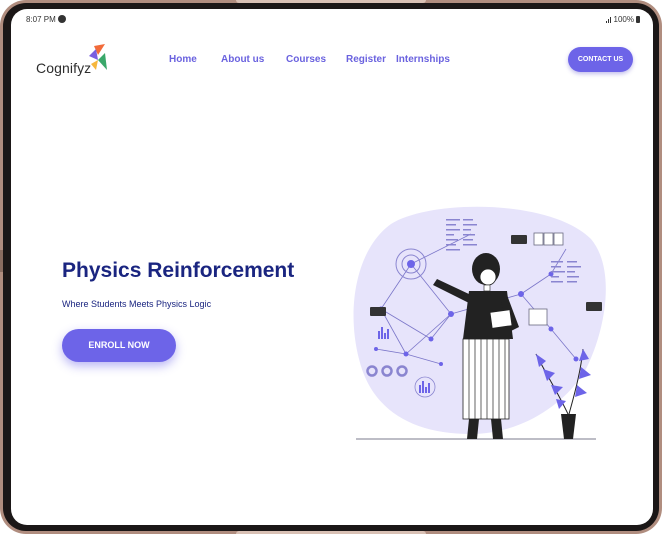 This screenshot has width=662, height=534. I want to click on status-indicators: 100%, so click(622, 19).